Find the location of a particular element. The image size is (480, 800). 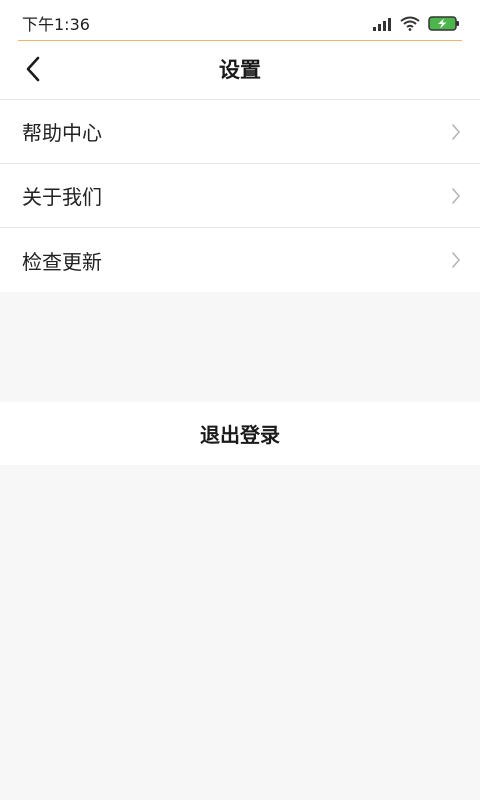

battery-charging-icon is located at coordinates (444, 25).